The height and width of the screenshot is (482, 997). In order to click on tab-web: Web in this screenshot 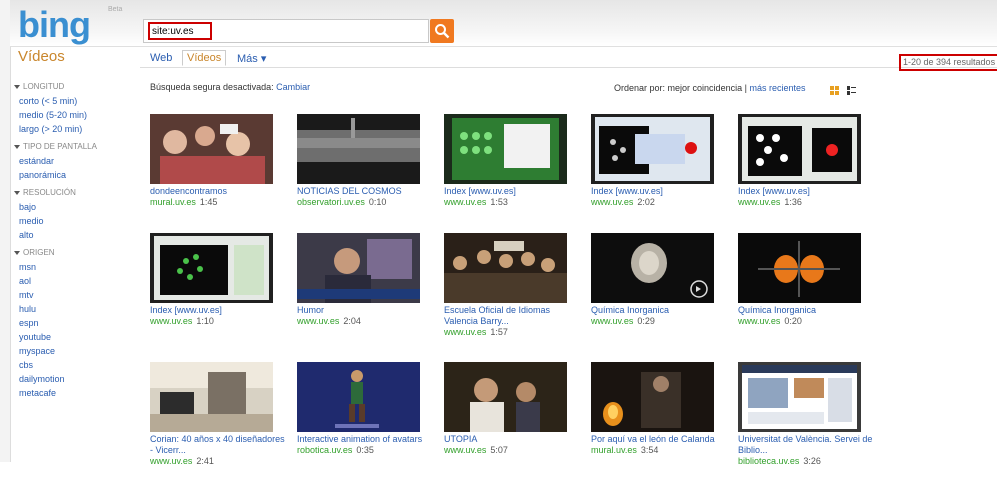, I will do `click(161, 58)`.